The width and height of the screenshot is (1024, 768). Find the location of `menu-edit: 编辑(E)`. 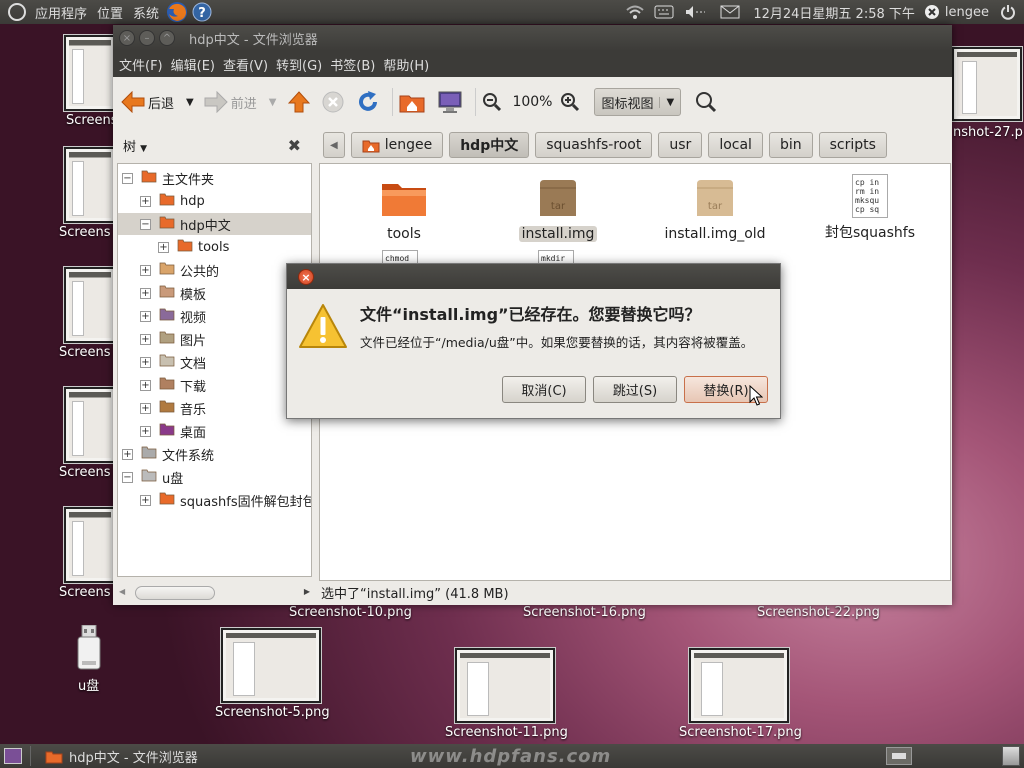

menu-edit: 编辑(E) is located at coordinates (193, 64).